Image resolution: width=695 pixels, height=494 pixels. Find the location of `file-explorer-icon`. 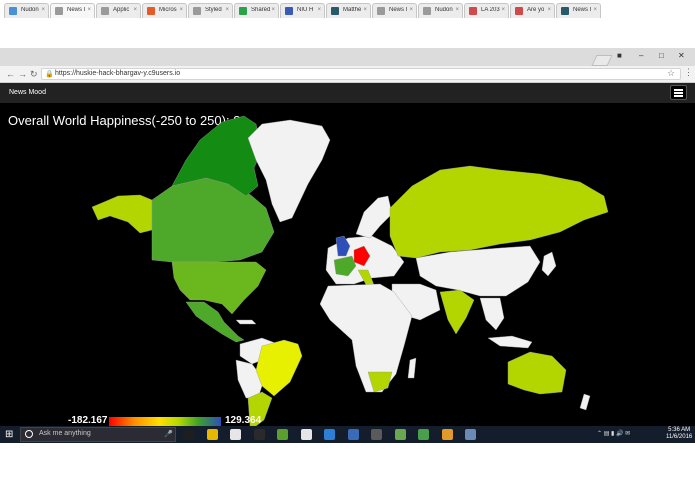

file-explorer-icon is located at coordinates (235, 434).